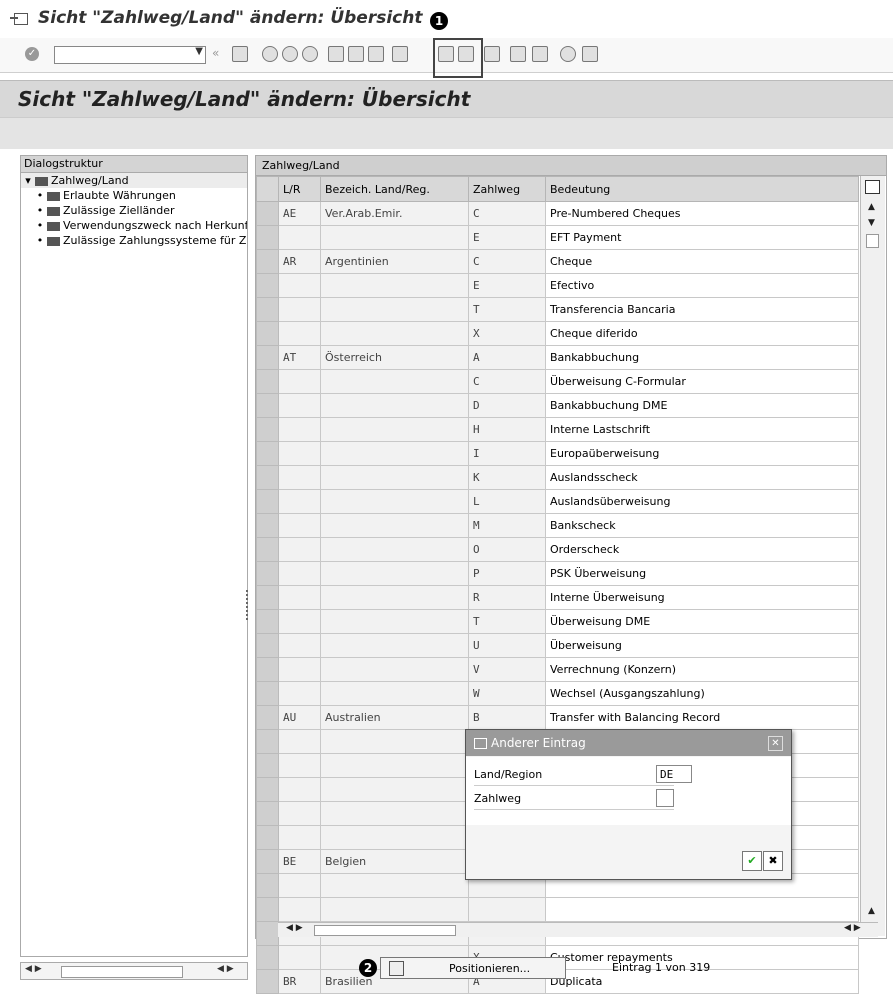 The width and height of the screenshot is (893, 994). What do you see at coordinates (376, 54) in the screenshot?
I see `find-next-icon` at bounding box center [376, 54].